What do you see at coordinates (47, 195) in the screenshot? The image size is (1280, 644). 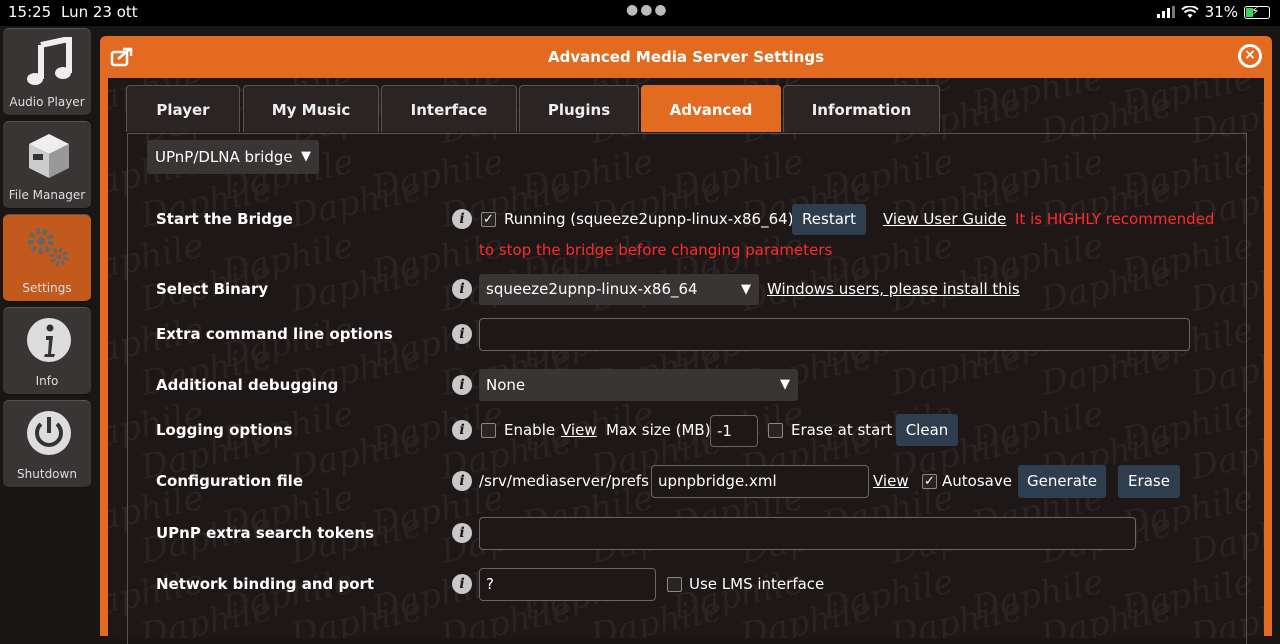 I see `sidebar-item-label: File Manager` at bounding box center [47, 195].